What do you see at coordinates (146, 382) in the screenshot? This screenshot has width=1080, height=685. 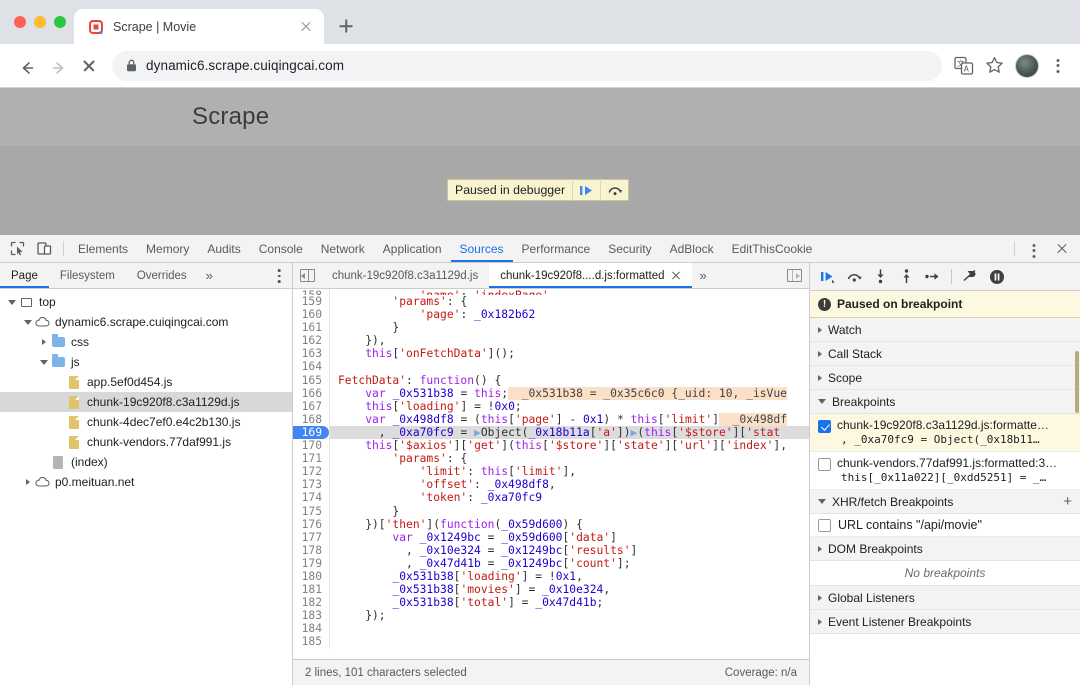 I see `tree-item: app.5ef0d454.js` at bounding box center [146, 382].